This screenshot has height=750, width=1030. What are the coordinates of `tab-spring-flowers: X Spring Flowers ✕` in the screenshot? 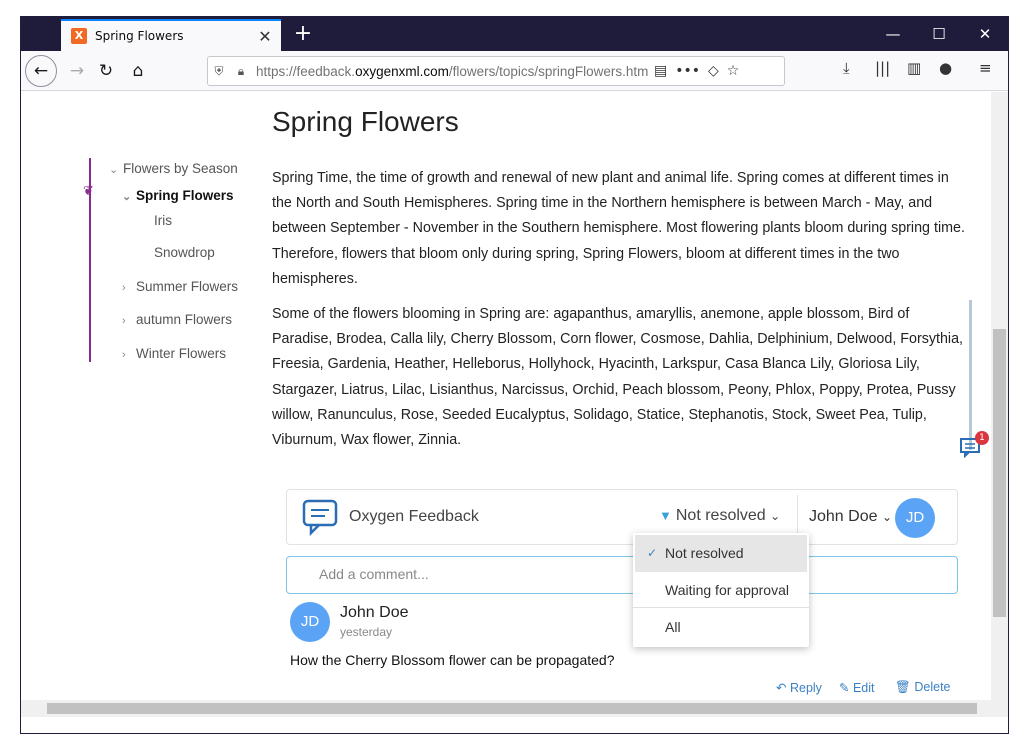 It's located at (171, 35).